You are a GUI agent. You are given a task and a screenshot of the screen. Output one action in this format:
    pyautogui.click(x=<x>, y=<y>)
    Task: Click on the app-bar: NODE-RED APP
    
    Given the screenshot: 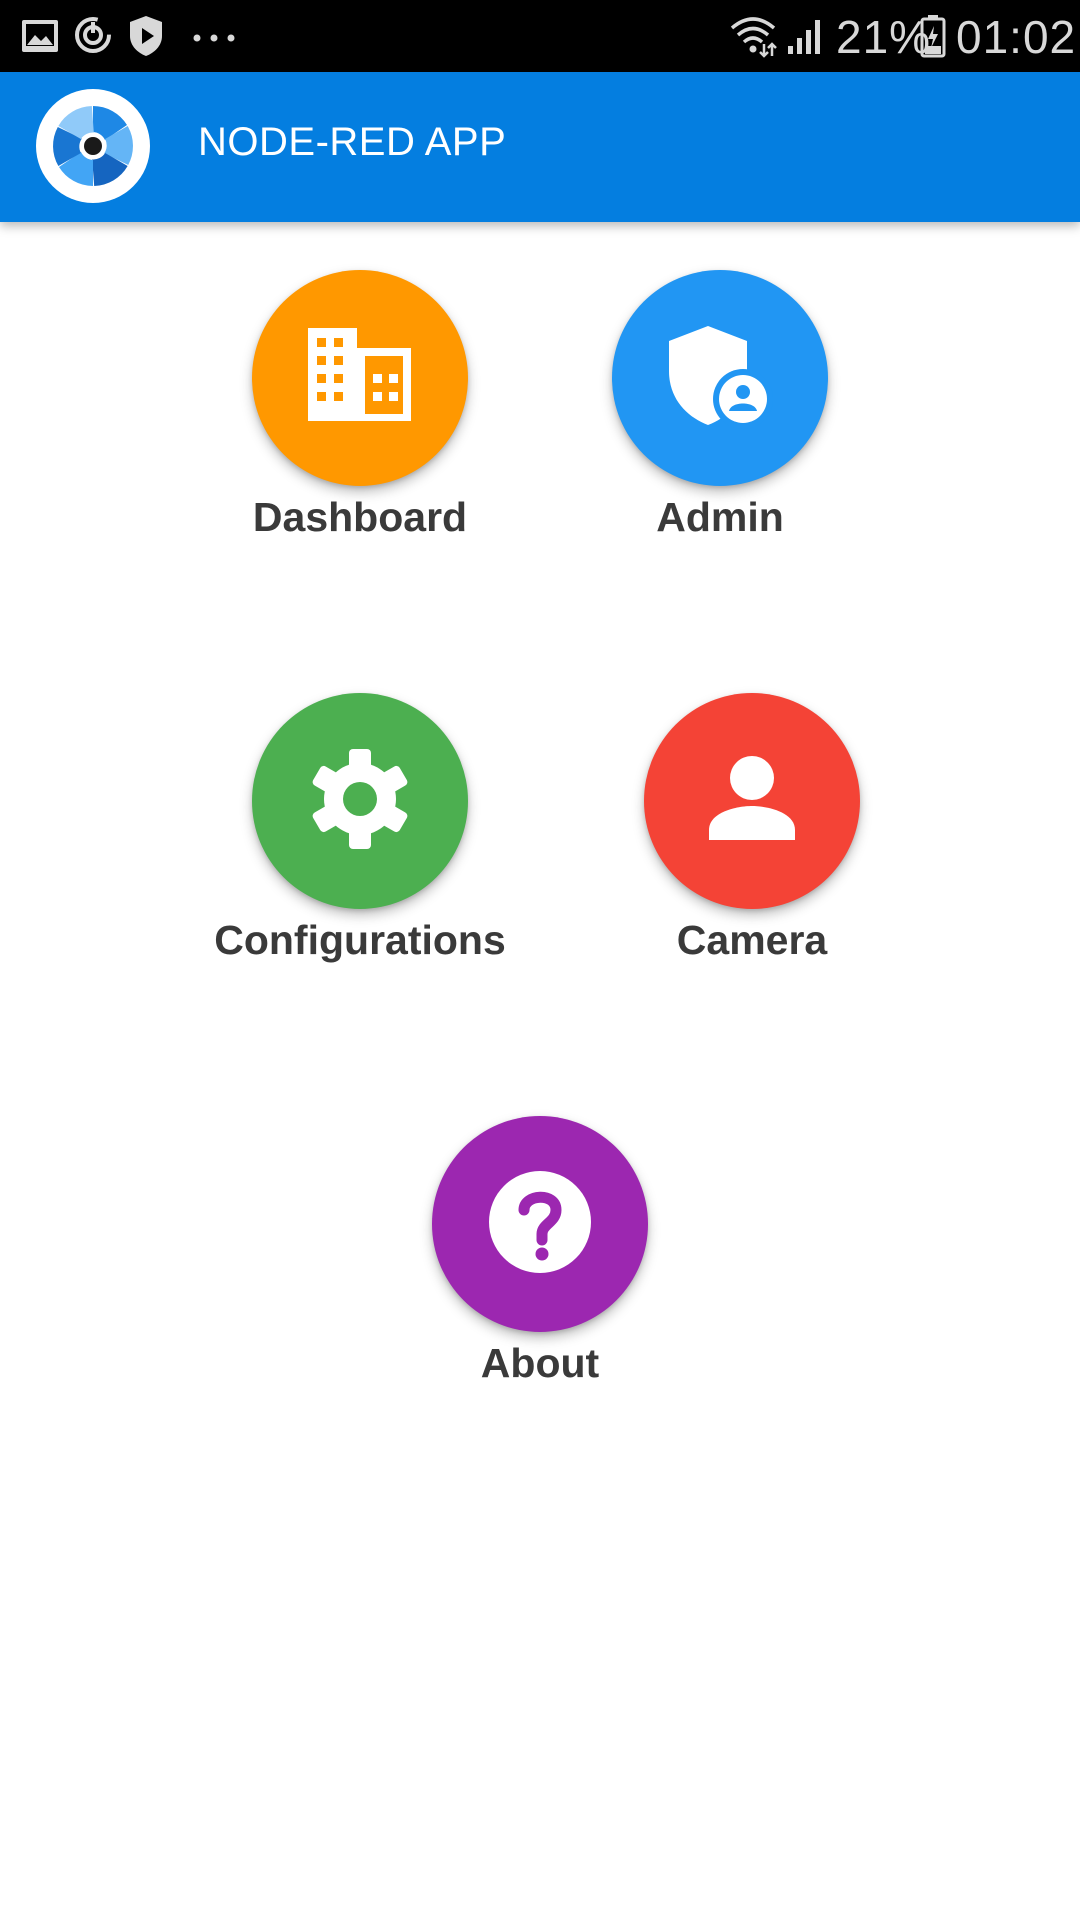 What is the action you would take?
    pyautogui.click(x=540, y=147)
    